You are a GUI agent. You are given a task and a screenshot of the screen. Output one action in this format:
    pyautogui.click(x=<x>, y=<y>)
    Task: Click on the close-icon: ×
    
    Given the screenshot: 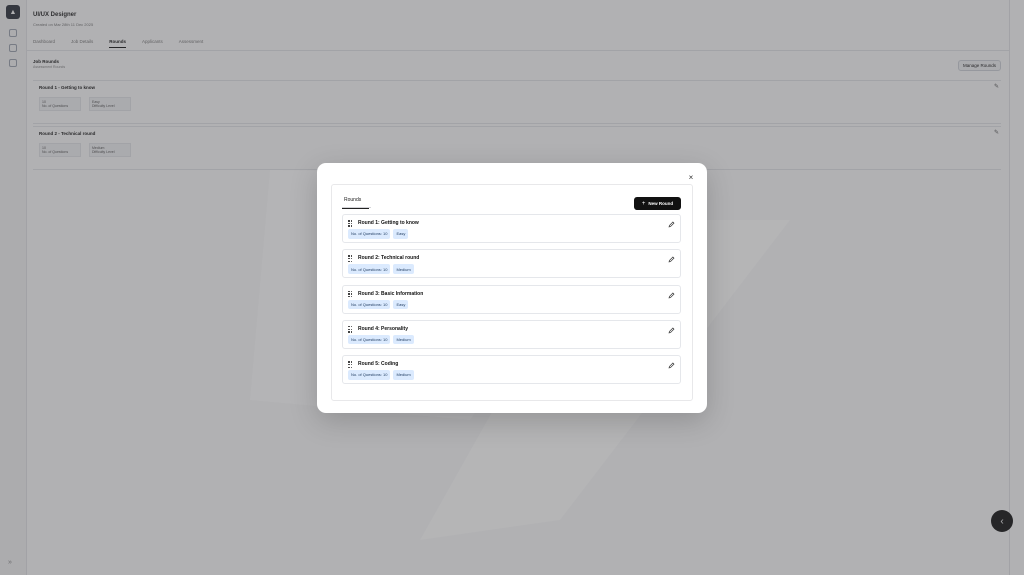 What is the action you would take?
    pyautogui.click(x=691, y=177)
    